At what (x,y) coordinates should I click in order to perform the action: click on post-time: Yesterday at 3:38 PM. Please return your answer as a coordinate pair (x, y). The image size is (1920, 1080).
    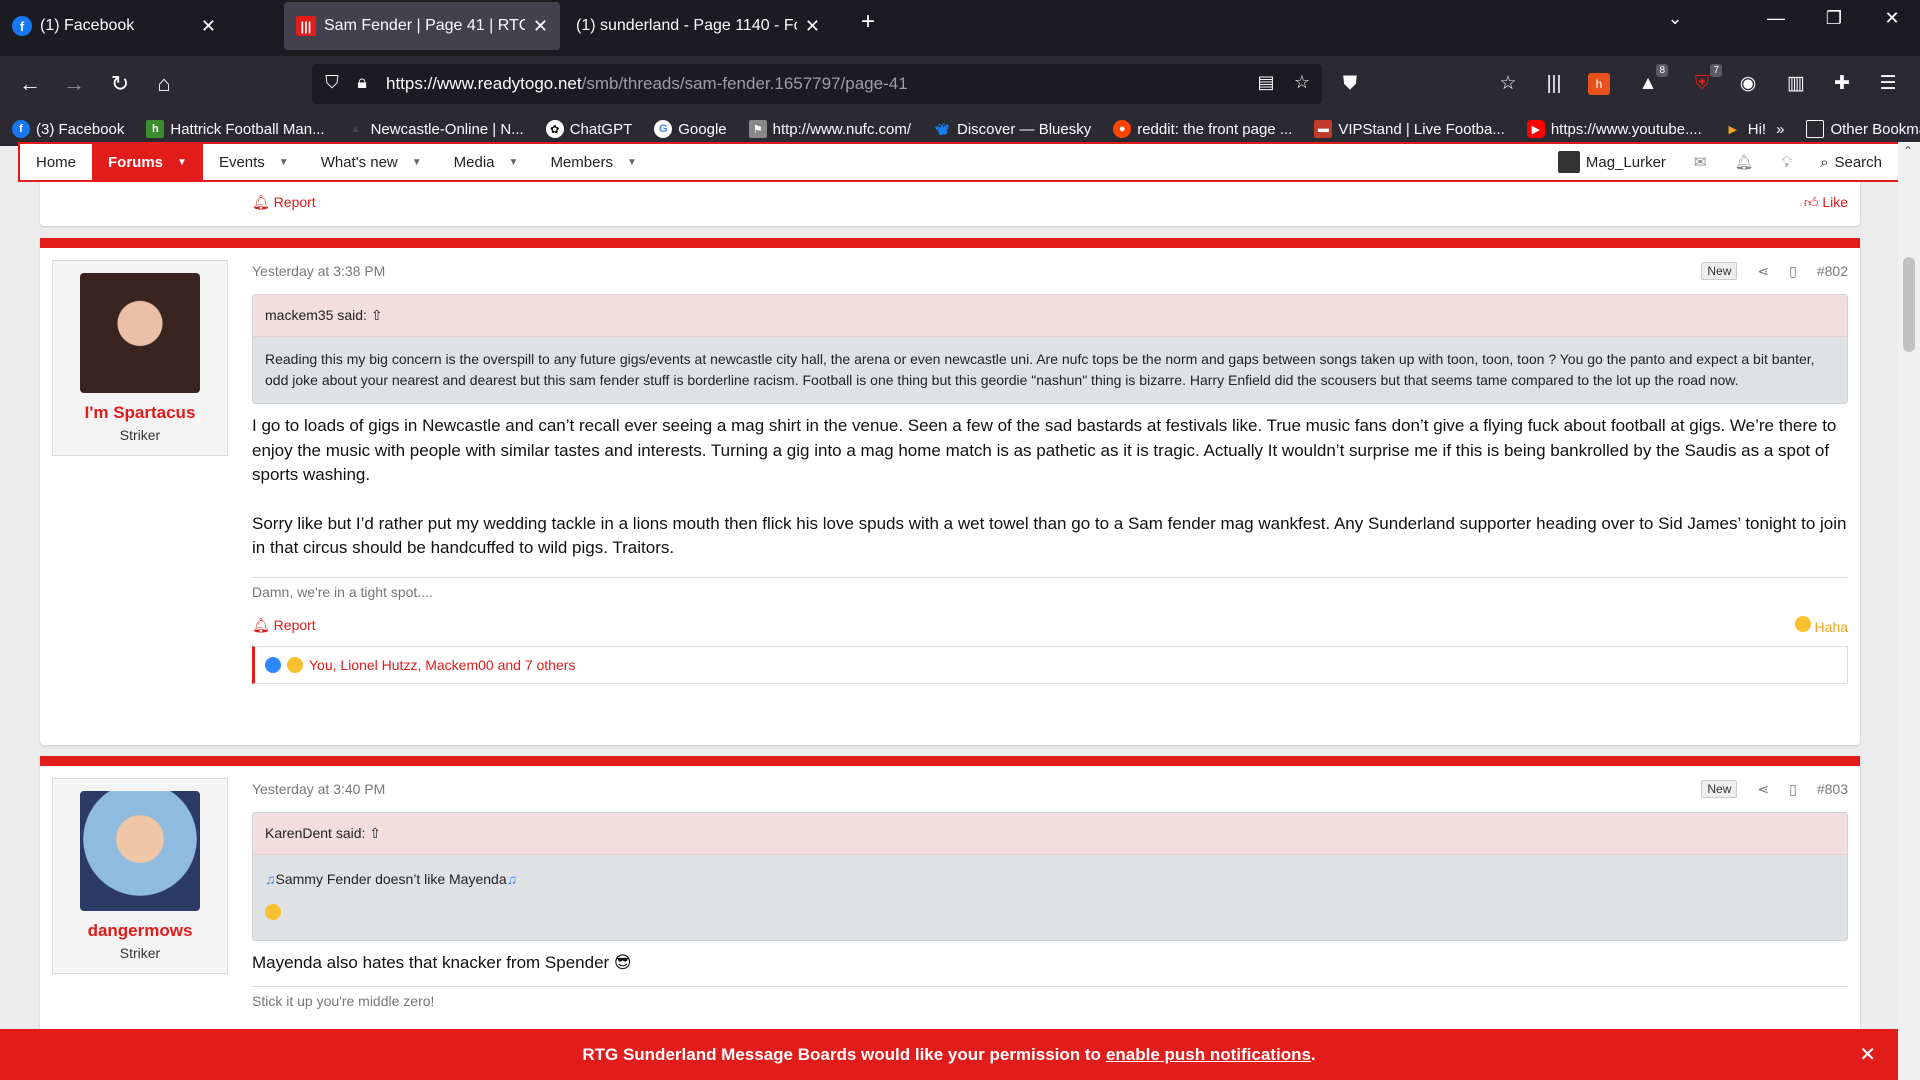
    Looking at the image, I should click on (318, 271).